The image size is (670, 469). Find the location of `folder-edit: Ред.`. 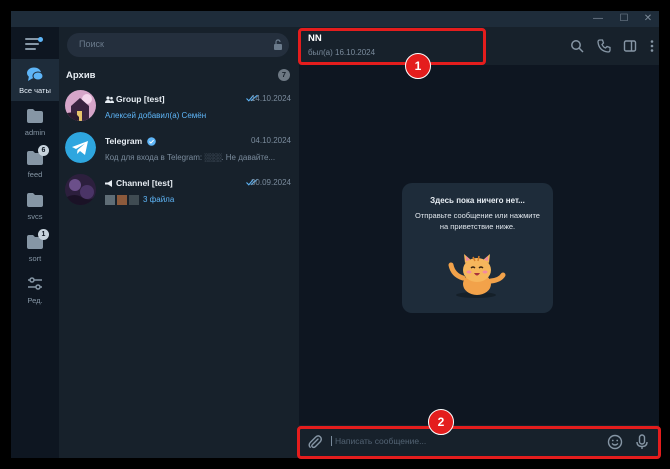

folder-edit: Ред. is located at coordinates (35, 290).